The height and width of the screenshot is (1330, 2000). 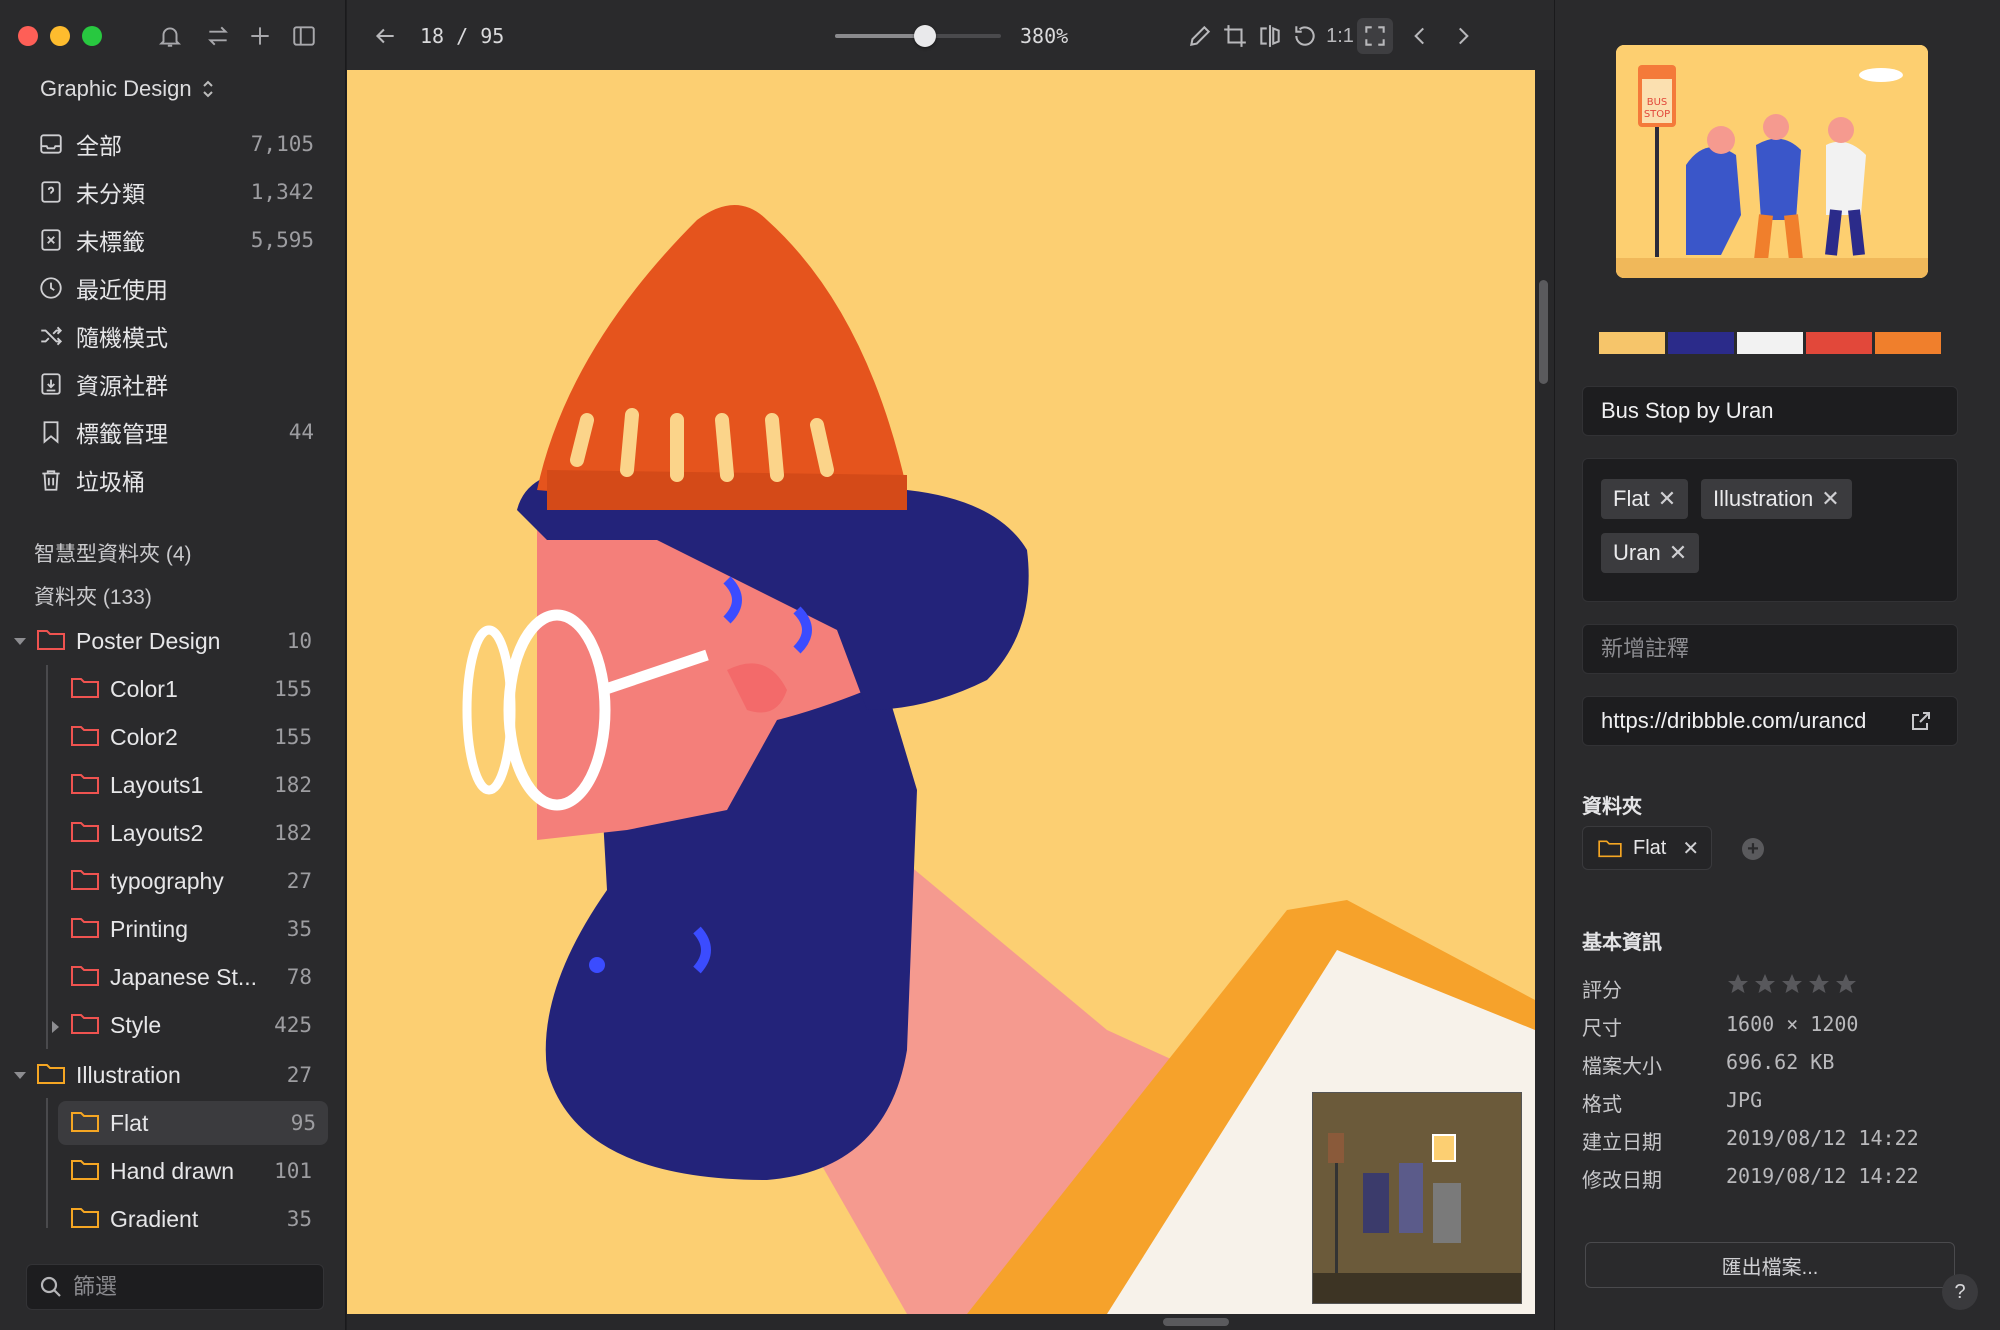 I want to click on filter-box, so click(x=175, y=1287).